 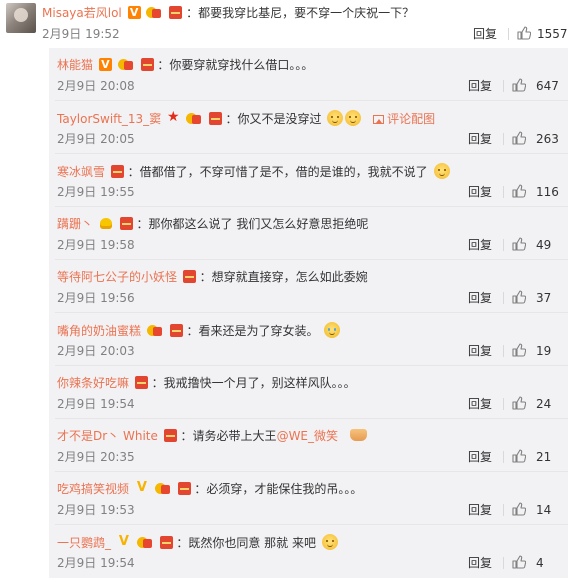 I want to click on reply-item: 嘴角的奶油蜜糕 ：看来还是为了穿女装。 2月9日 20:03 回复 19, so click(x=308, y=339).